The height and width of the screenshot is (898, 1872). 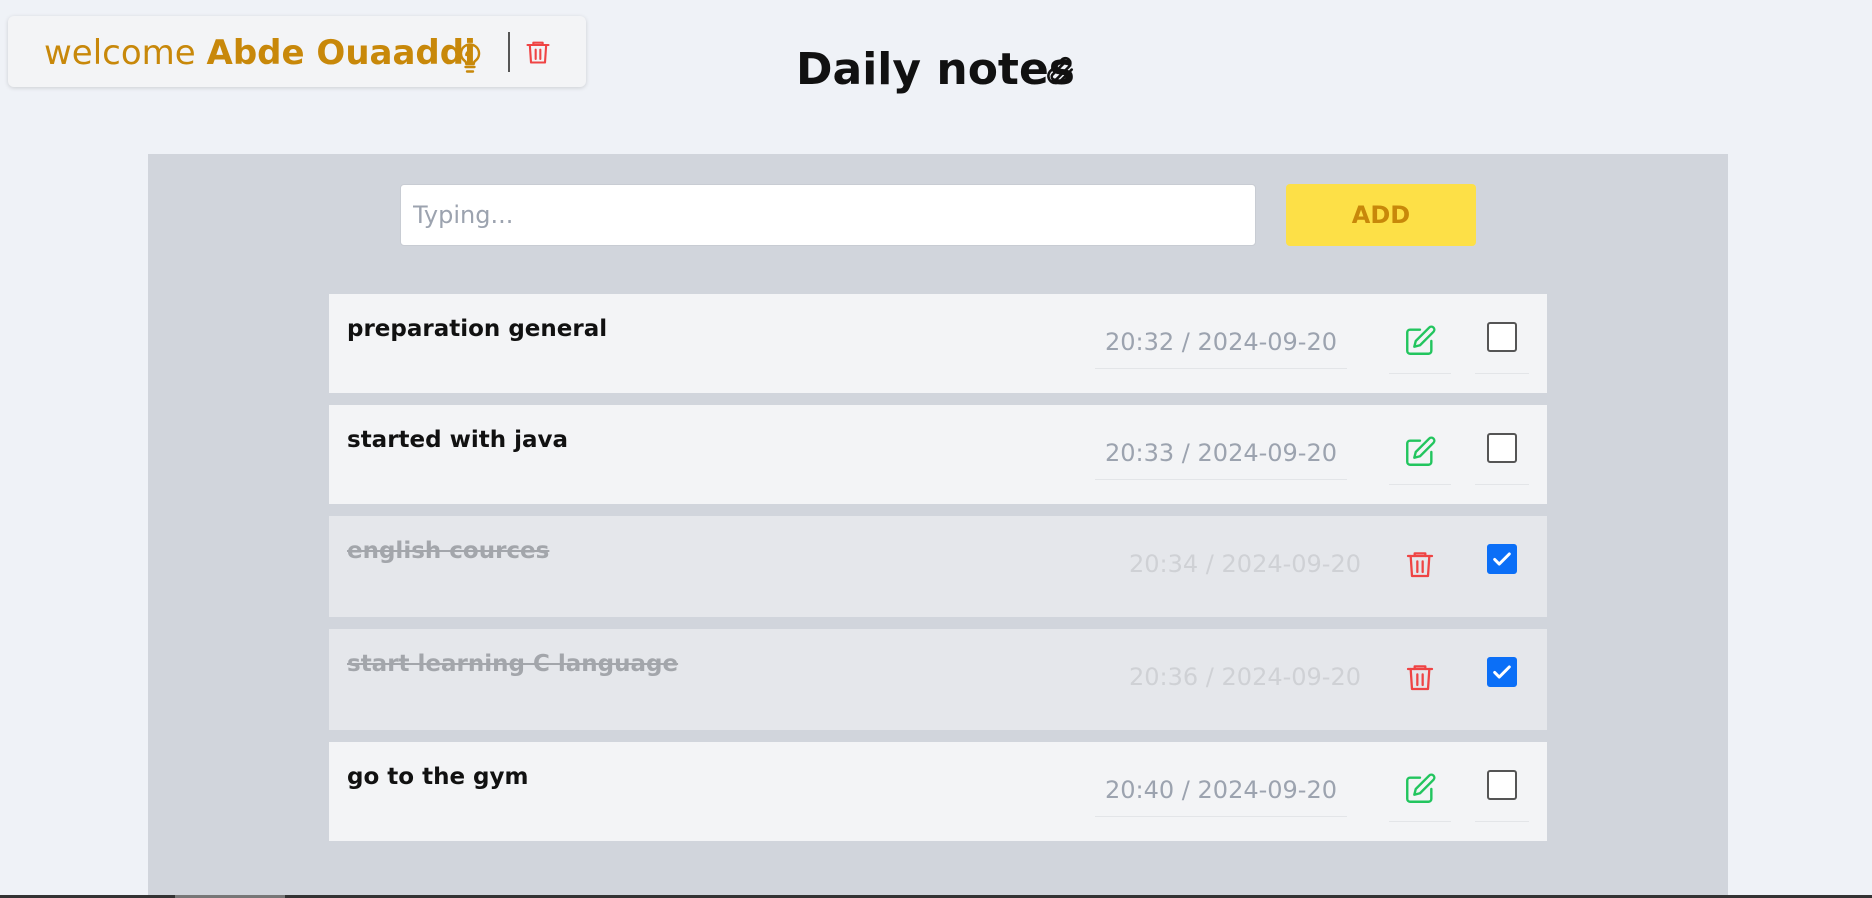 I want to click on note-item: preparation general 20:32 / 2024-09-20, so click(x=938, y=343).